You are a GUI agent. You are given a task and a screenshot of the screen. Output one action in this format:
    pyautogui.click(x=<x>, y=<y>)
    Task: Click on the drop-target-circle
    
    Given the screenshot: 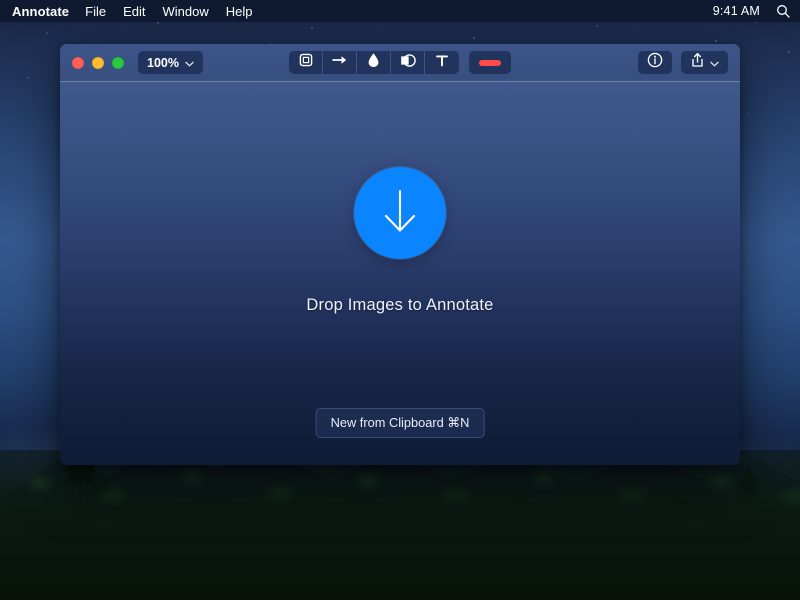 What is the action you would take?
    pyautogui.click(x=400, y=213)
    